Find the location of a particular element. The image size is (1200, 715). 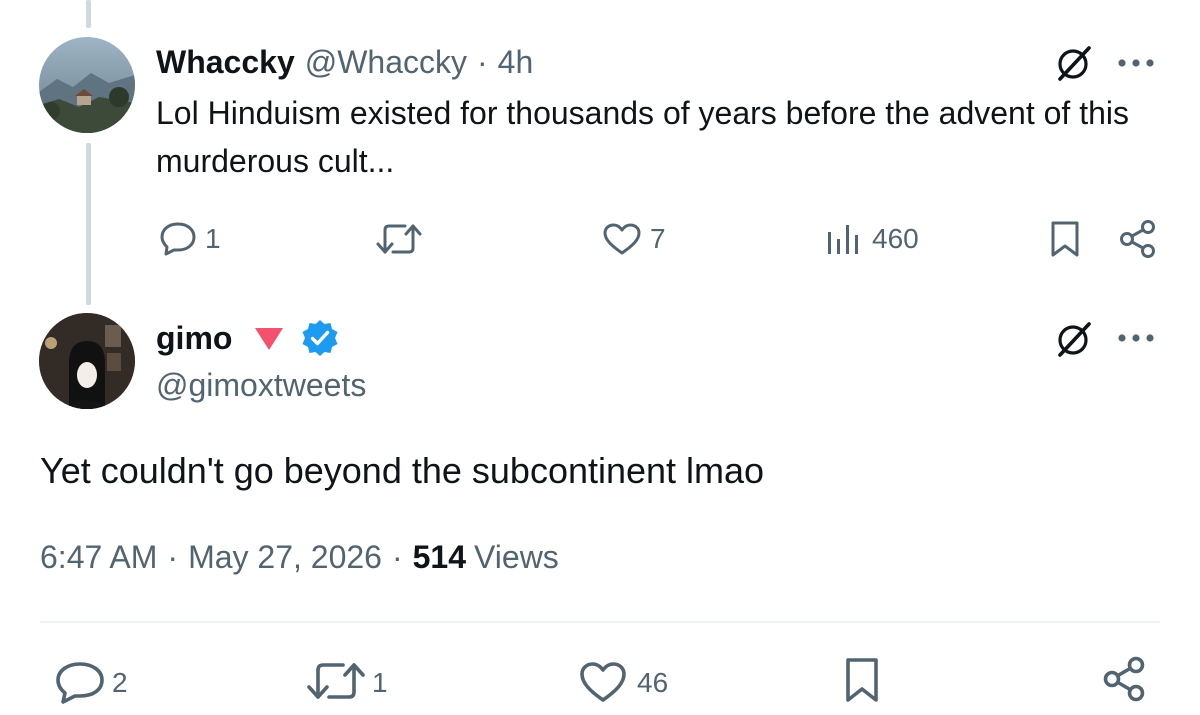

parent-time: 4h is located at coordinates (516, 62).